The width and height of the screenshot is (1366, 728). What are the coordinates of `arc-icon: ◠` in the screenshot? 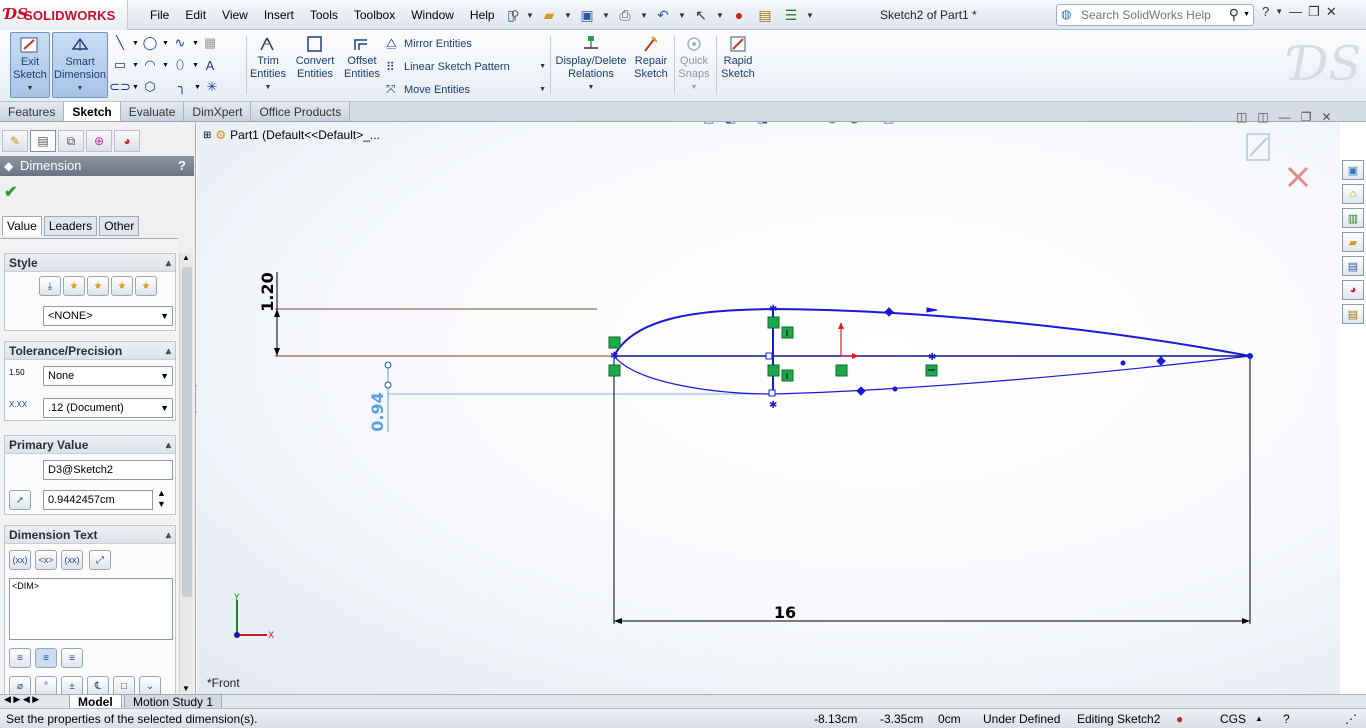 It's located at (150, 65).